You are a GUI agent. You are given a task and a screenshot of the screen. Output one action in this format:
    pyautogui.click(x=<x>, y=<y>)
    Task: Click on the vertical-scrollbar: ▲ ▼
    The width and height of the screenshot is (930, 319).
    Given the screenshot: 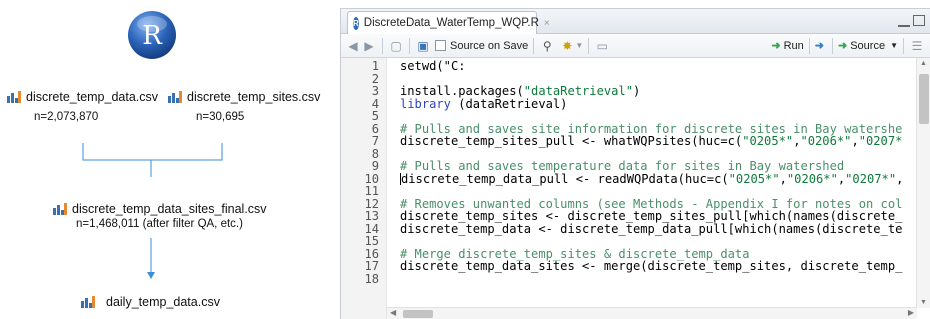 What is the action you would take?
    pyautogui.click(x=923, y=183)
    